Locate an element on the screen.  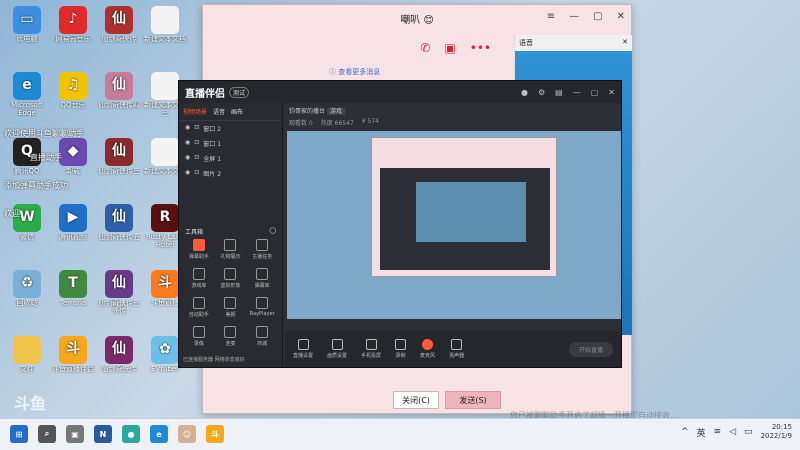
tool-item: 弹幕助手 is located at coordinates (199, 249).